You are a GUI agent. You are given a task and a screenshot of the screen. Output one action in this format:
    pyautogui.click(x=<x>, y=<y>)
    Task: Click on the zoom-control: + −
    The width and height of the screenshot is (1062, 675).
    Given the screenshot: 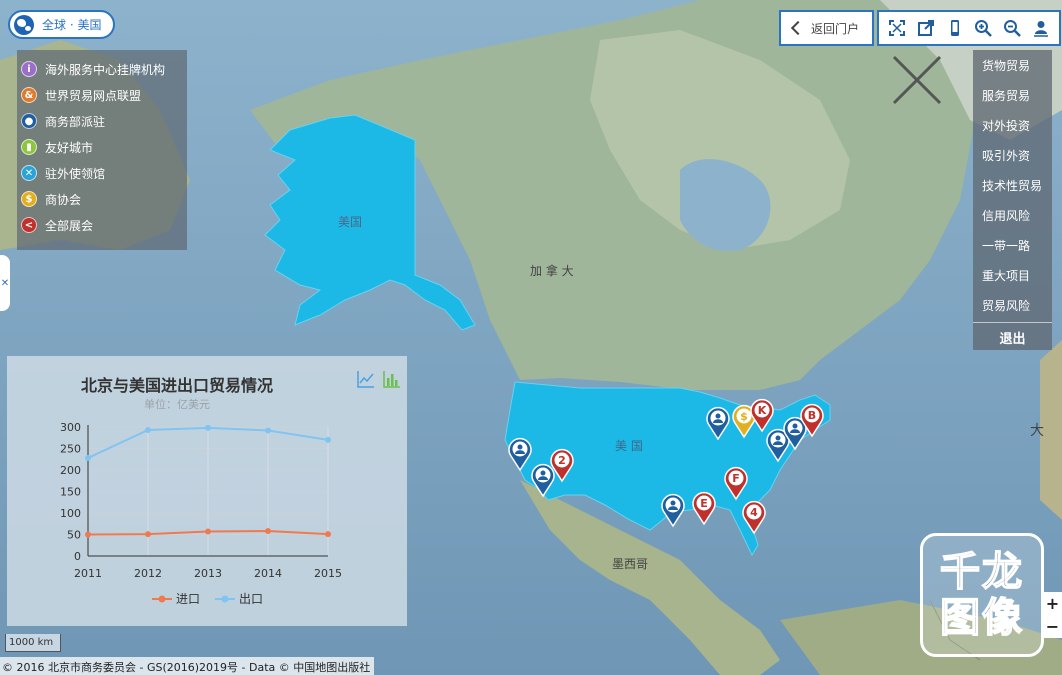 What is the action you would take?
    pyautogui.click(x=1052, y=615)
    